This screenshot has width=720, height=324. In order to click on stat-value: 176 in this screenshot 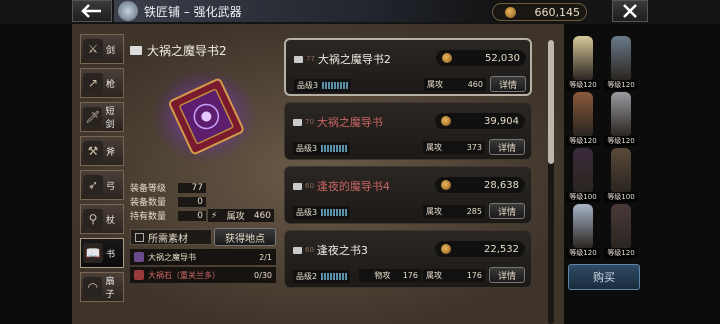, I will do `click(410, 275)`.